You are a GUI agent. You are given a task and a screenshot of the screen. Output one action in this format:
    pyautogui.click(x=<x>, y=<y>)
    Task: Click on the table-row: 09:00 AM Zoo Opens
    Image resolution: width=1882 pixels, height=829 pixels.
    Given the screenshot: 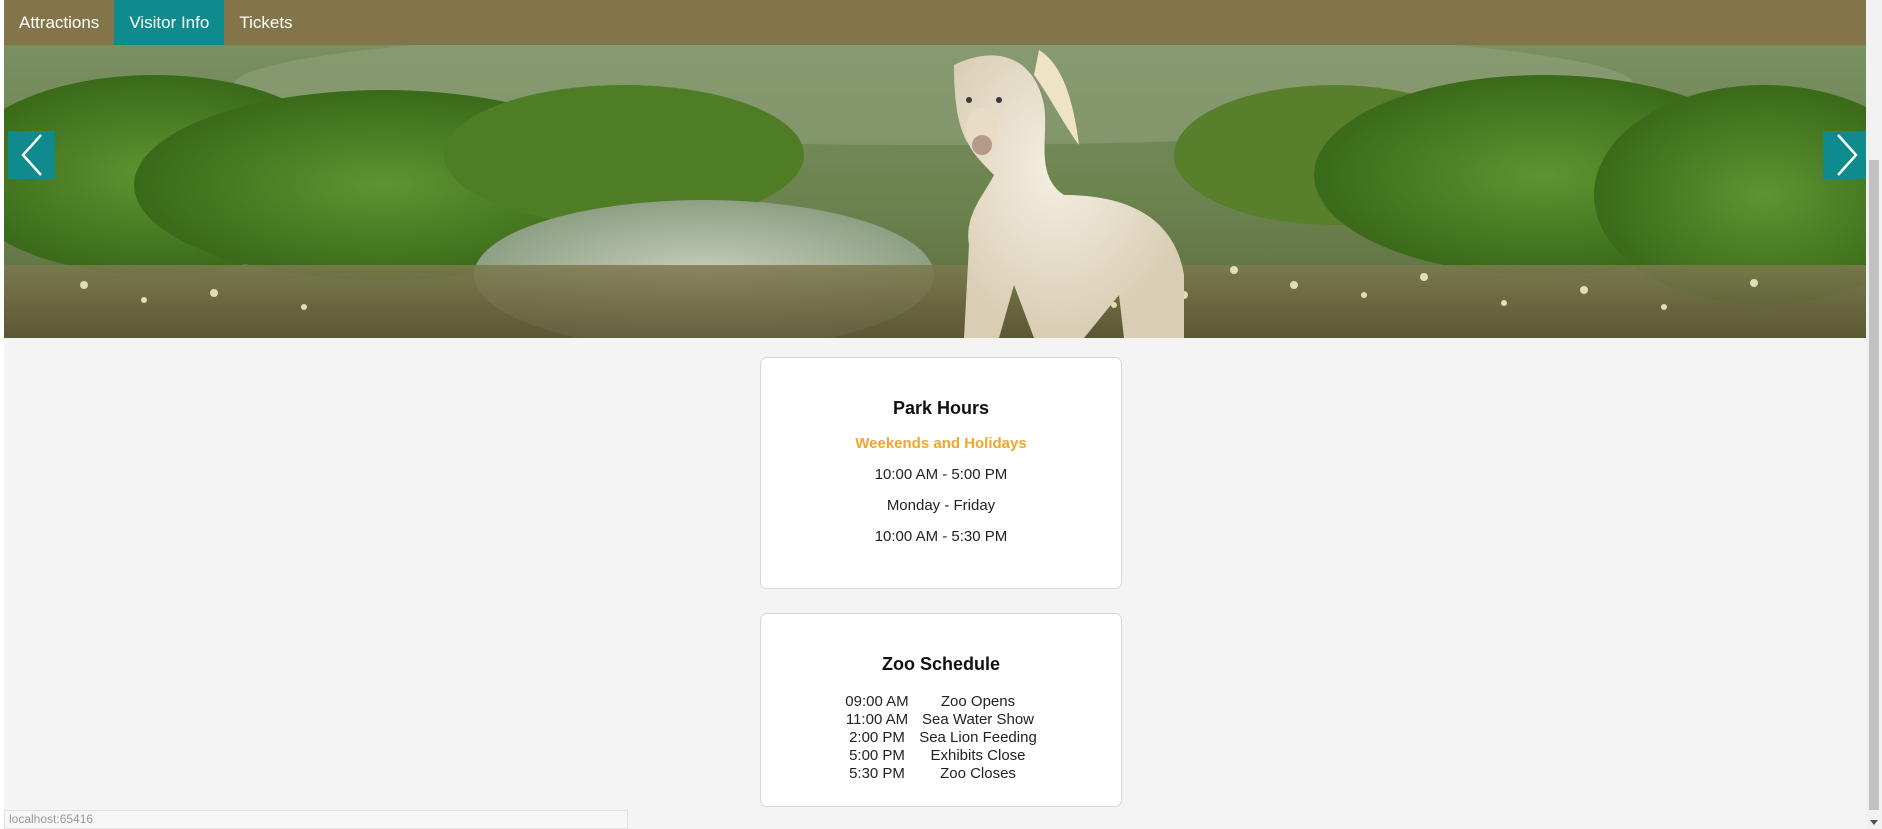 What is the action you would take?
    pyautogui.click(x=941, y=702)
    